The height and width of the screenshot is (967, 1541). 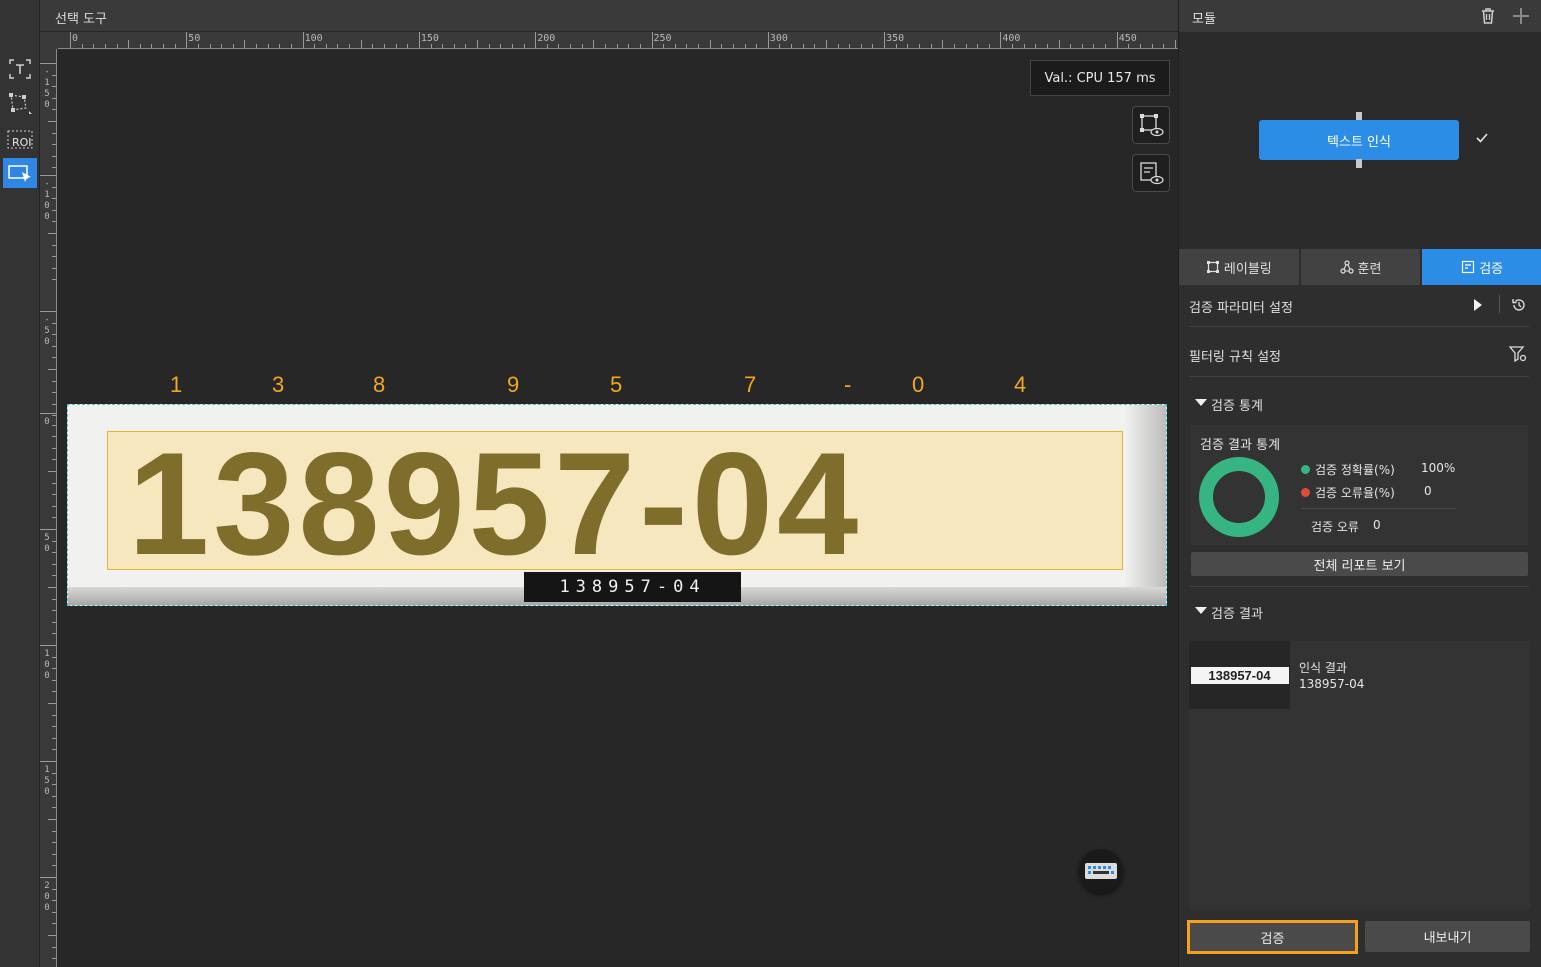 I want to click on param-settings-label: 검증 파라미터 설정, so click(x=1241, y=308).